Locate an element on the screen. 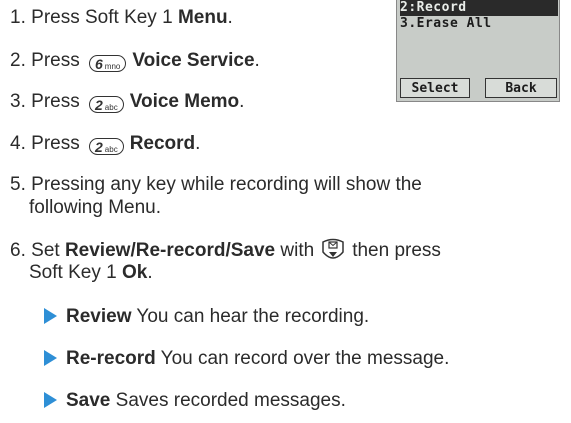  voice-service-label: Voice Service is located at coordinates (193, 60).